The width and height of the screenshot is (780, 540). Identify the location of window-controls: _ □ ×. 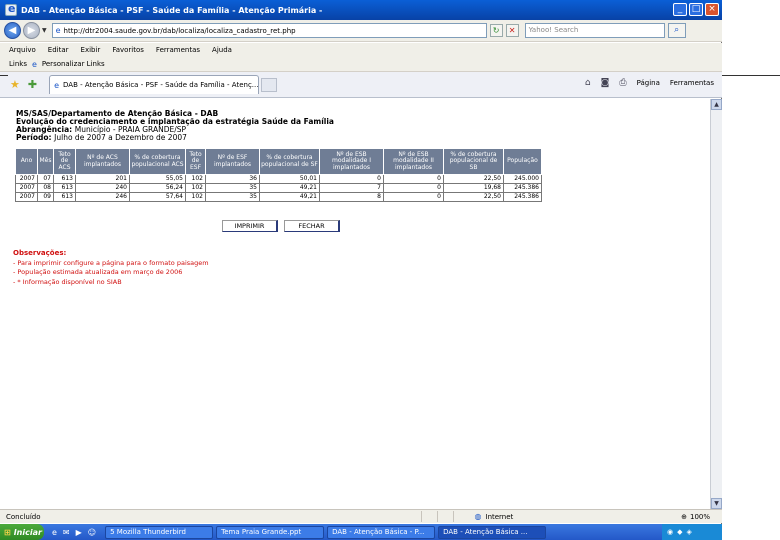
(696, 9).